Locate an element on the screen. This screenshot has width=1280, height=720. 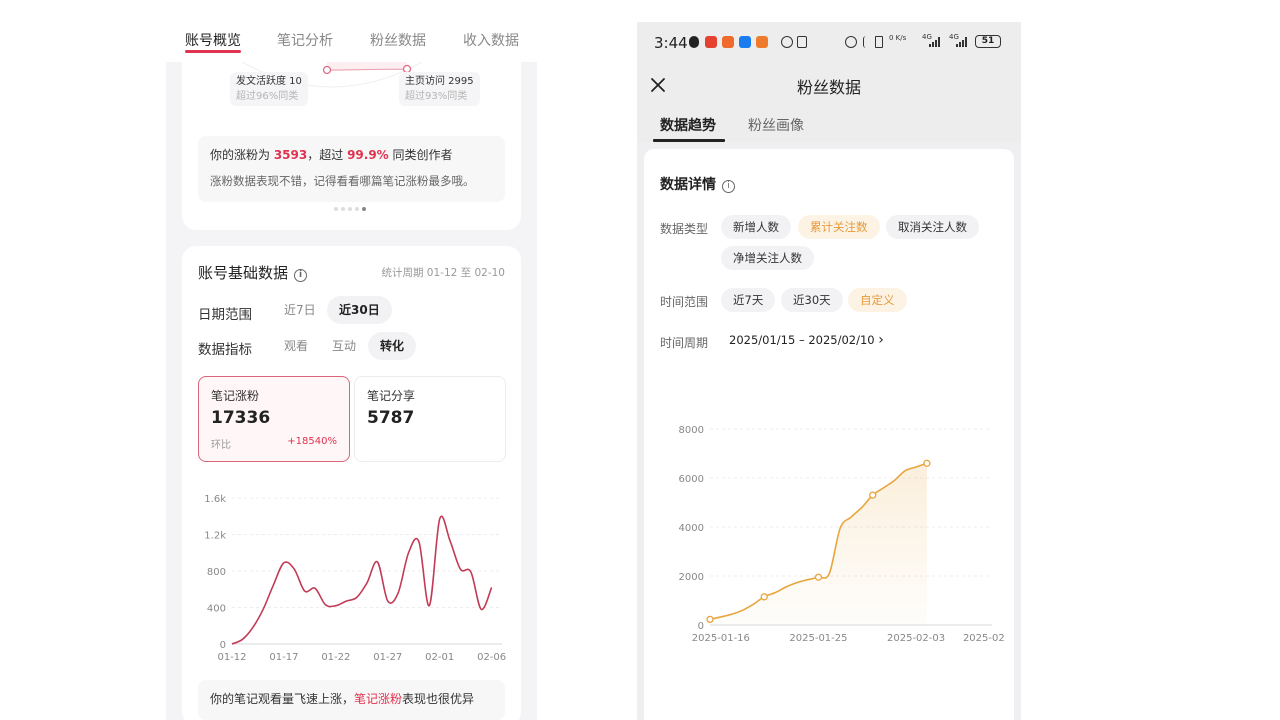
status-bar: 3:44 0 K/s 4G 4G 51 is located at coordinates (829, 42).